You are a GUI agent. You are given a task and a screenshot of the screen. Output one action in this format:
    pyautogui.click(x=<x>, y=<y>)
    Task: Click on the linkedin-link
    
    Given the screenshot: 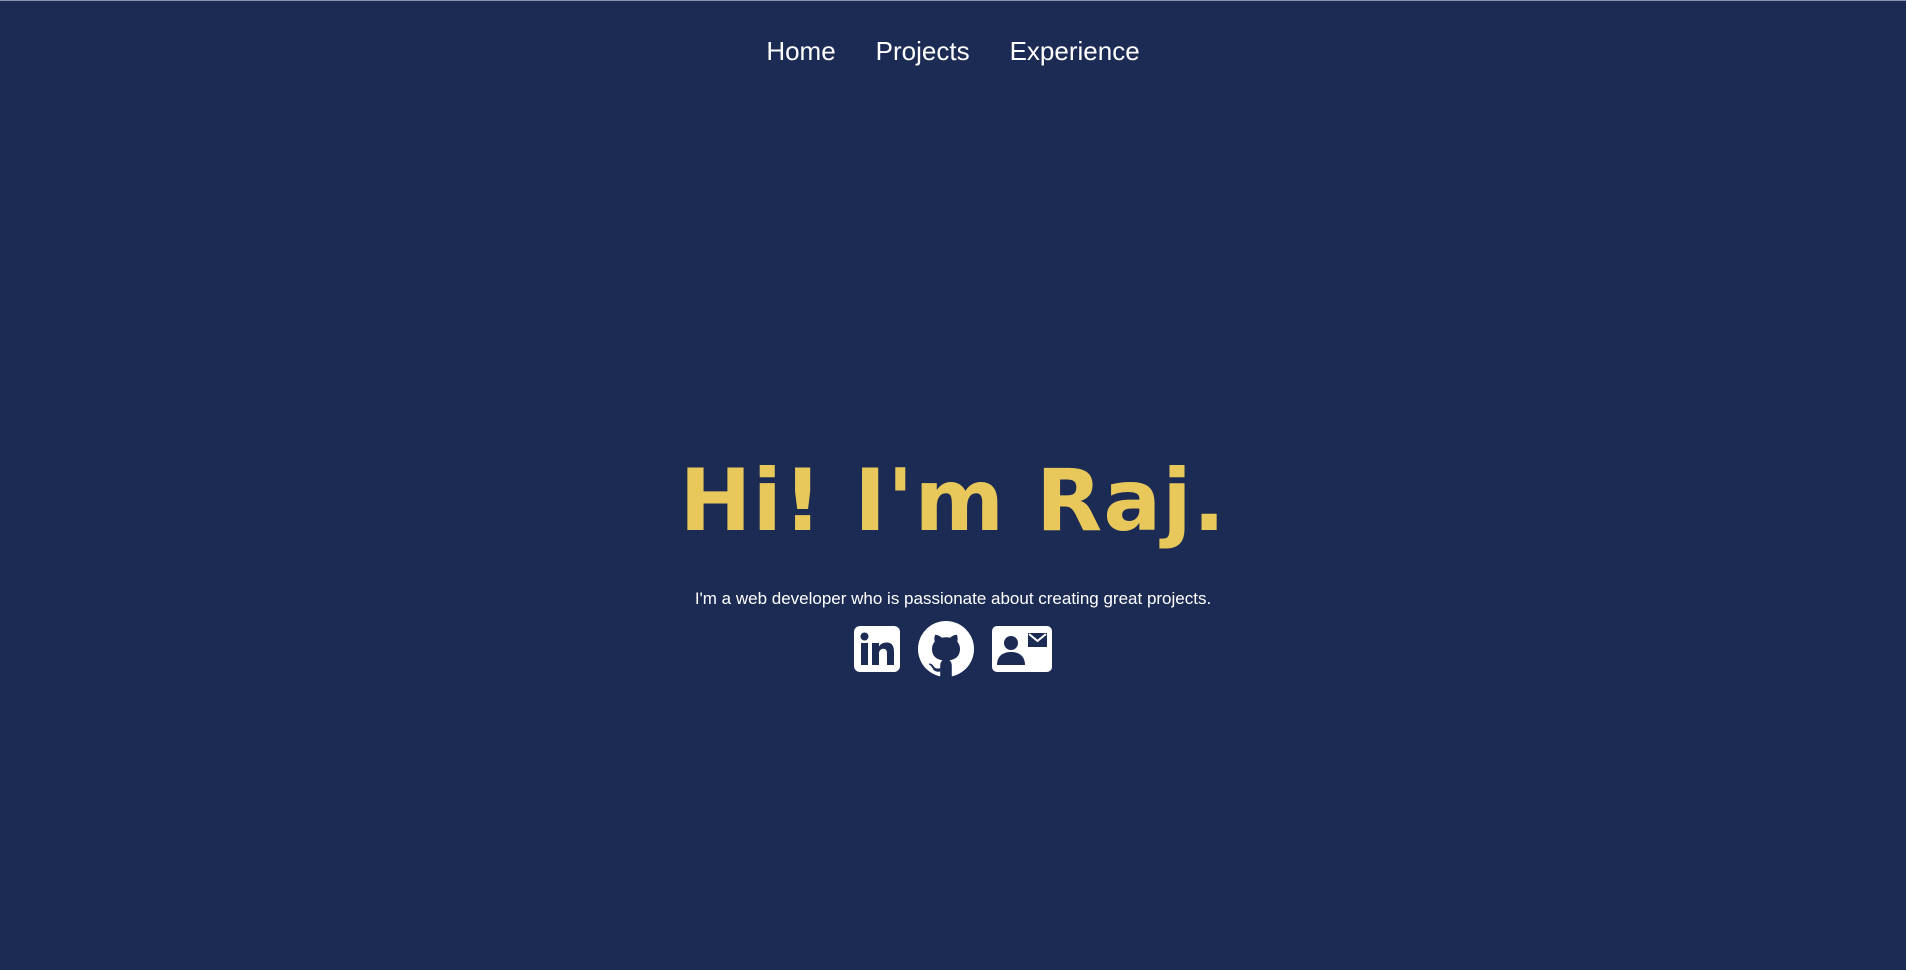 What is the action you would take?
    pyautogui.click(x=877, y=649)
    